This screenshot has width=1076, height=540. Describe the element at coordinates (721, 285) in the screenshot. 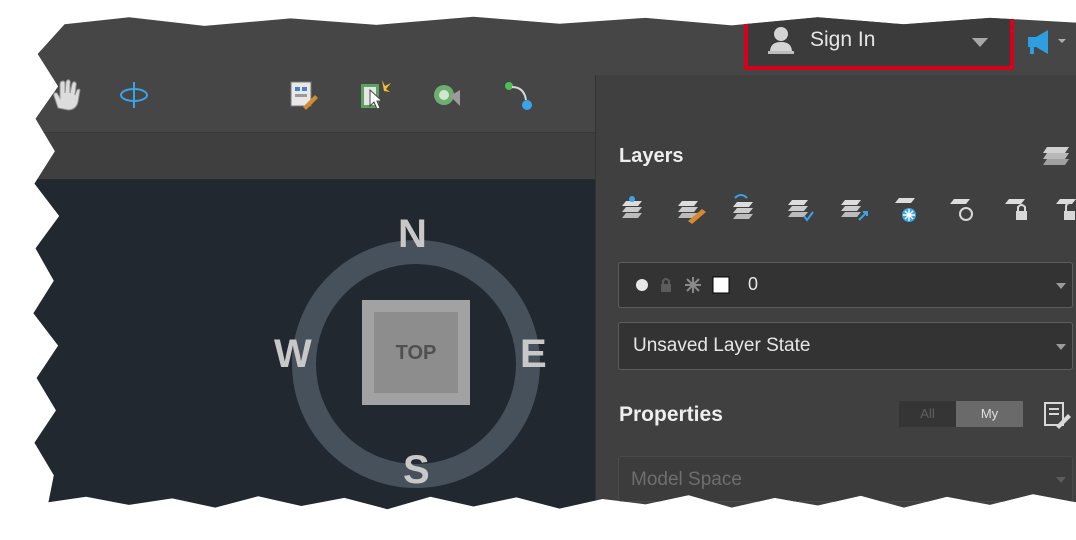

I see `color-swatch-icon` at that location.